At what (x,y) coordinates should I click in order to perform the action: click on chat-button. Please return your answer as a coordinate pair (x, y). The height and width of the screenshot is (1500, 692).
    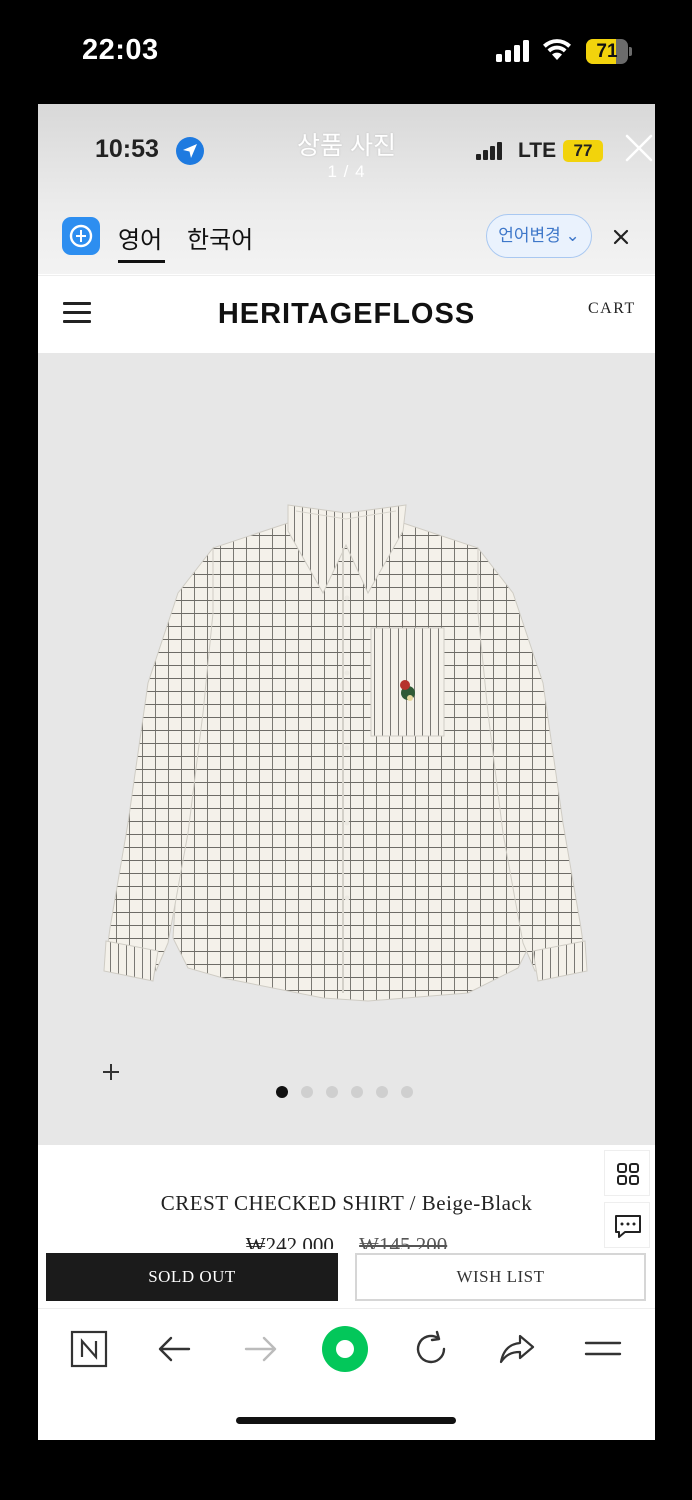
    Looking at the image, I should click on (627, 1225).